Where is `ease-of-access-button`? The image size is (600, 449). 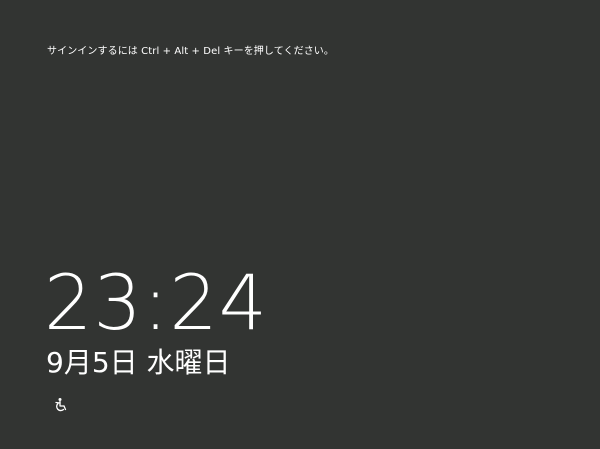 ease-of-access-button is located at coordinates (61, 405).